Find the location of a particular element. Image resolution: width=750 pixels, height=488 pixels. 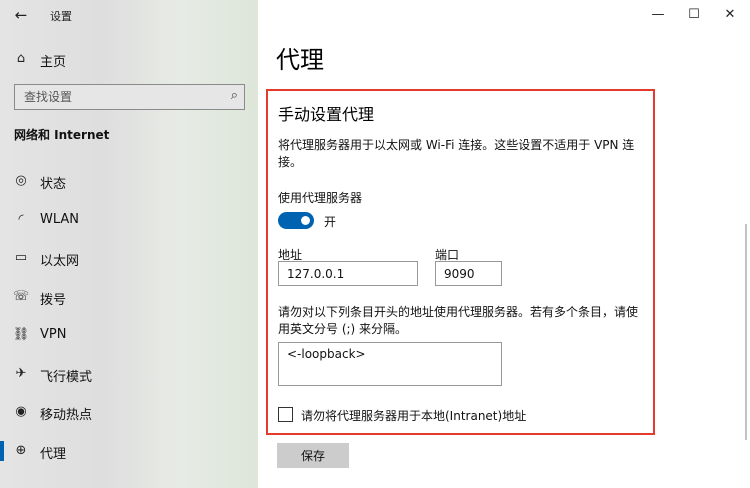

sidebar-item-mobile-hotspot: ◉ 移动热点 is located at coordinates (129, 412).